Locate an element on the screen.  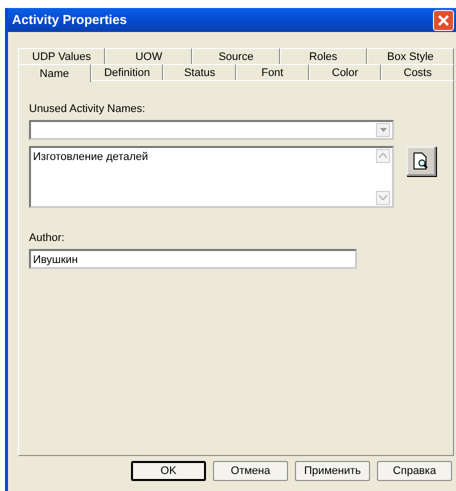
tab: Source is located at coordinates (236, 56).